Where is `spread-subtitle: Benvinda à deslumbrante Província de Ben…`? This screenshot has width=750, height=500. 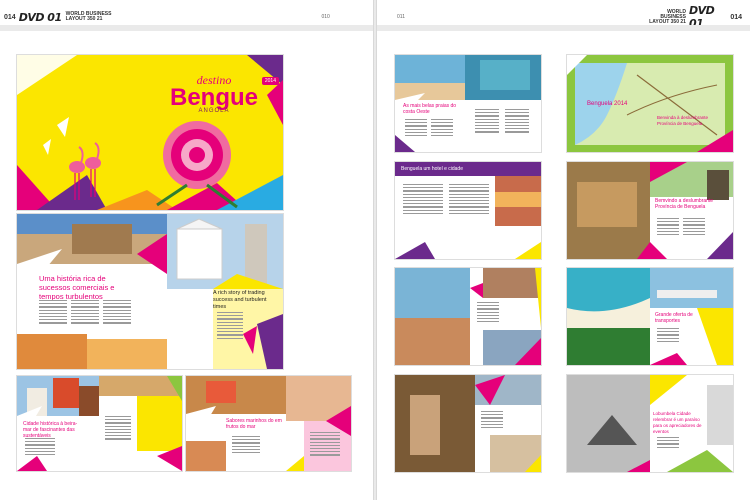
spread-subtitle: Benvinda à deslumbrante Província de Ben… is located at coordinates (683, 120).